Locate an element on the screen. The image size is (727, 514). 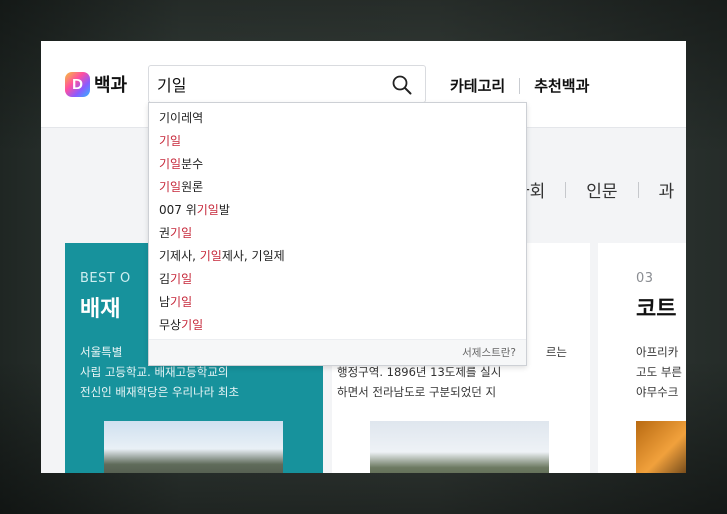
feature-card-3: 03 코트 아프리카 고도 부른 야무수크 is located at coordinates (642, 358).